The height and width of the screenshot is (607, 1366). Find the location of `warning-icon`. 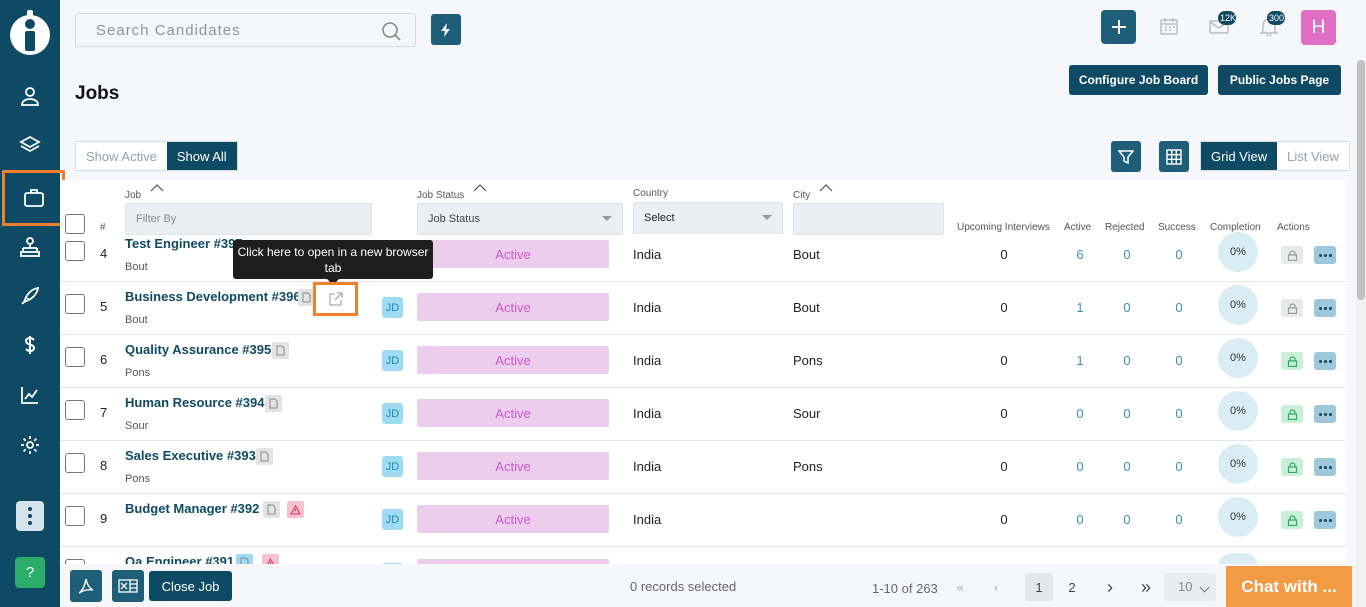

warning-icon is located at coordinates (295, 509).